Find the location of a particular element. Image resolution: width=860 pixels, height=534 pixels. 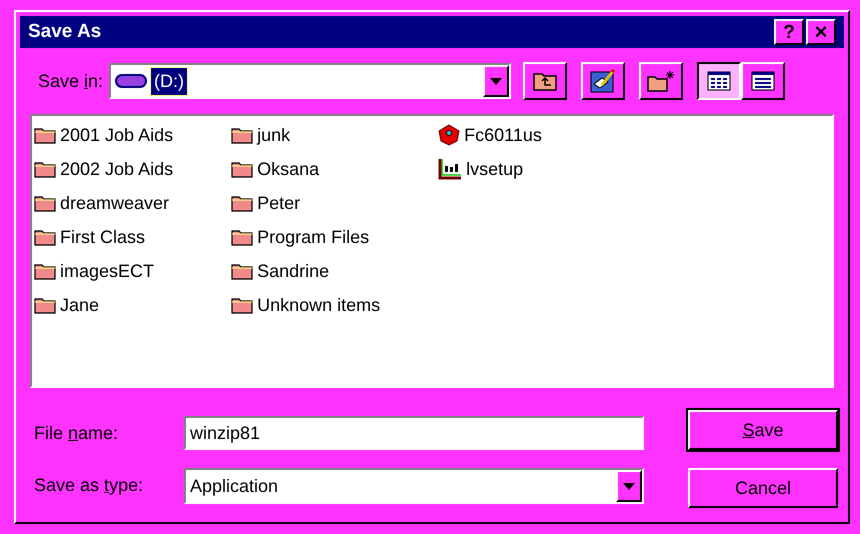

window-title: Save As is located at coordinates (65, 32).